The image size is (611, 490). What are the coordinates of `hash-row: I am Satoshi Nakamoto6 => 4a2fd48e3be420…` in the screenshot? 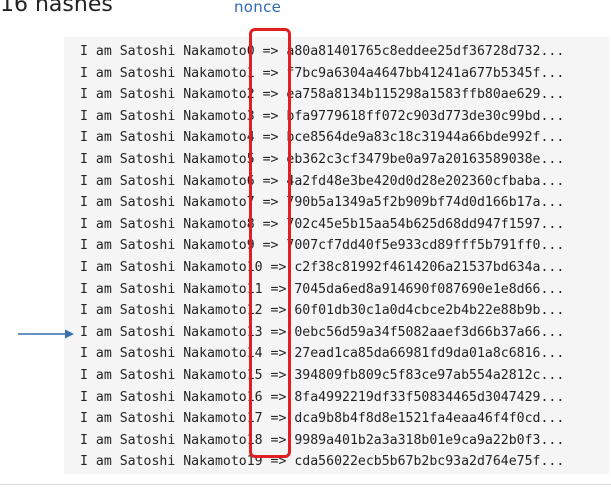 It's located at (322, 181).